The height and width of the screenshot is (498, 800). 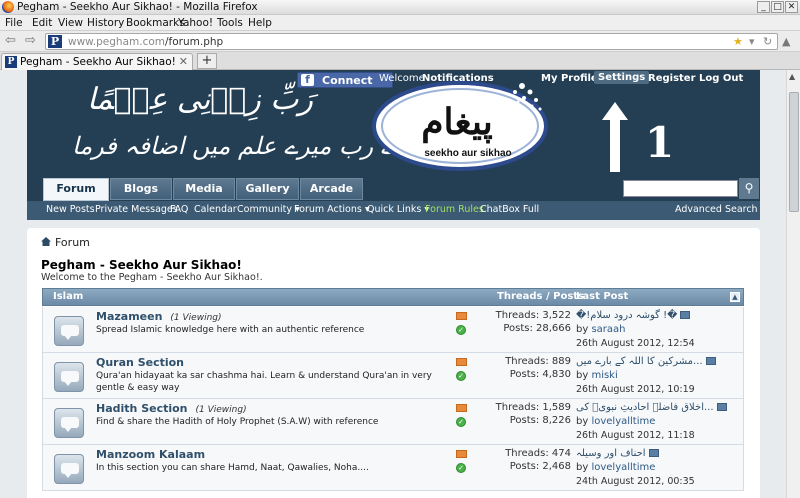 I want to click on tab-title: Pegham - Seekho Aur Sikhao!, so click(x=98, y=62).